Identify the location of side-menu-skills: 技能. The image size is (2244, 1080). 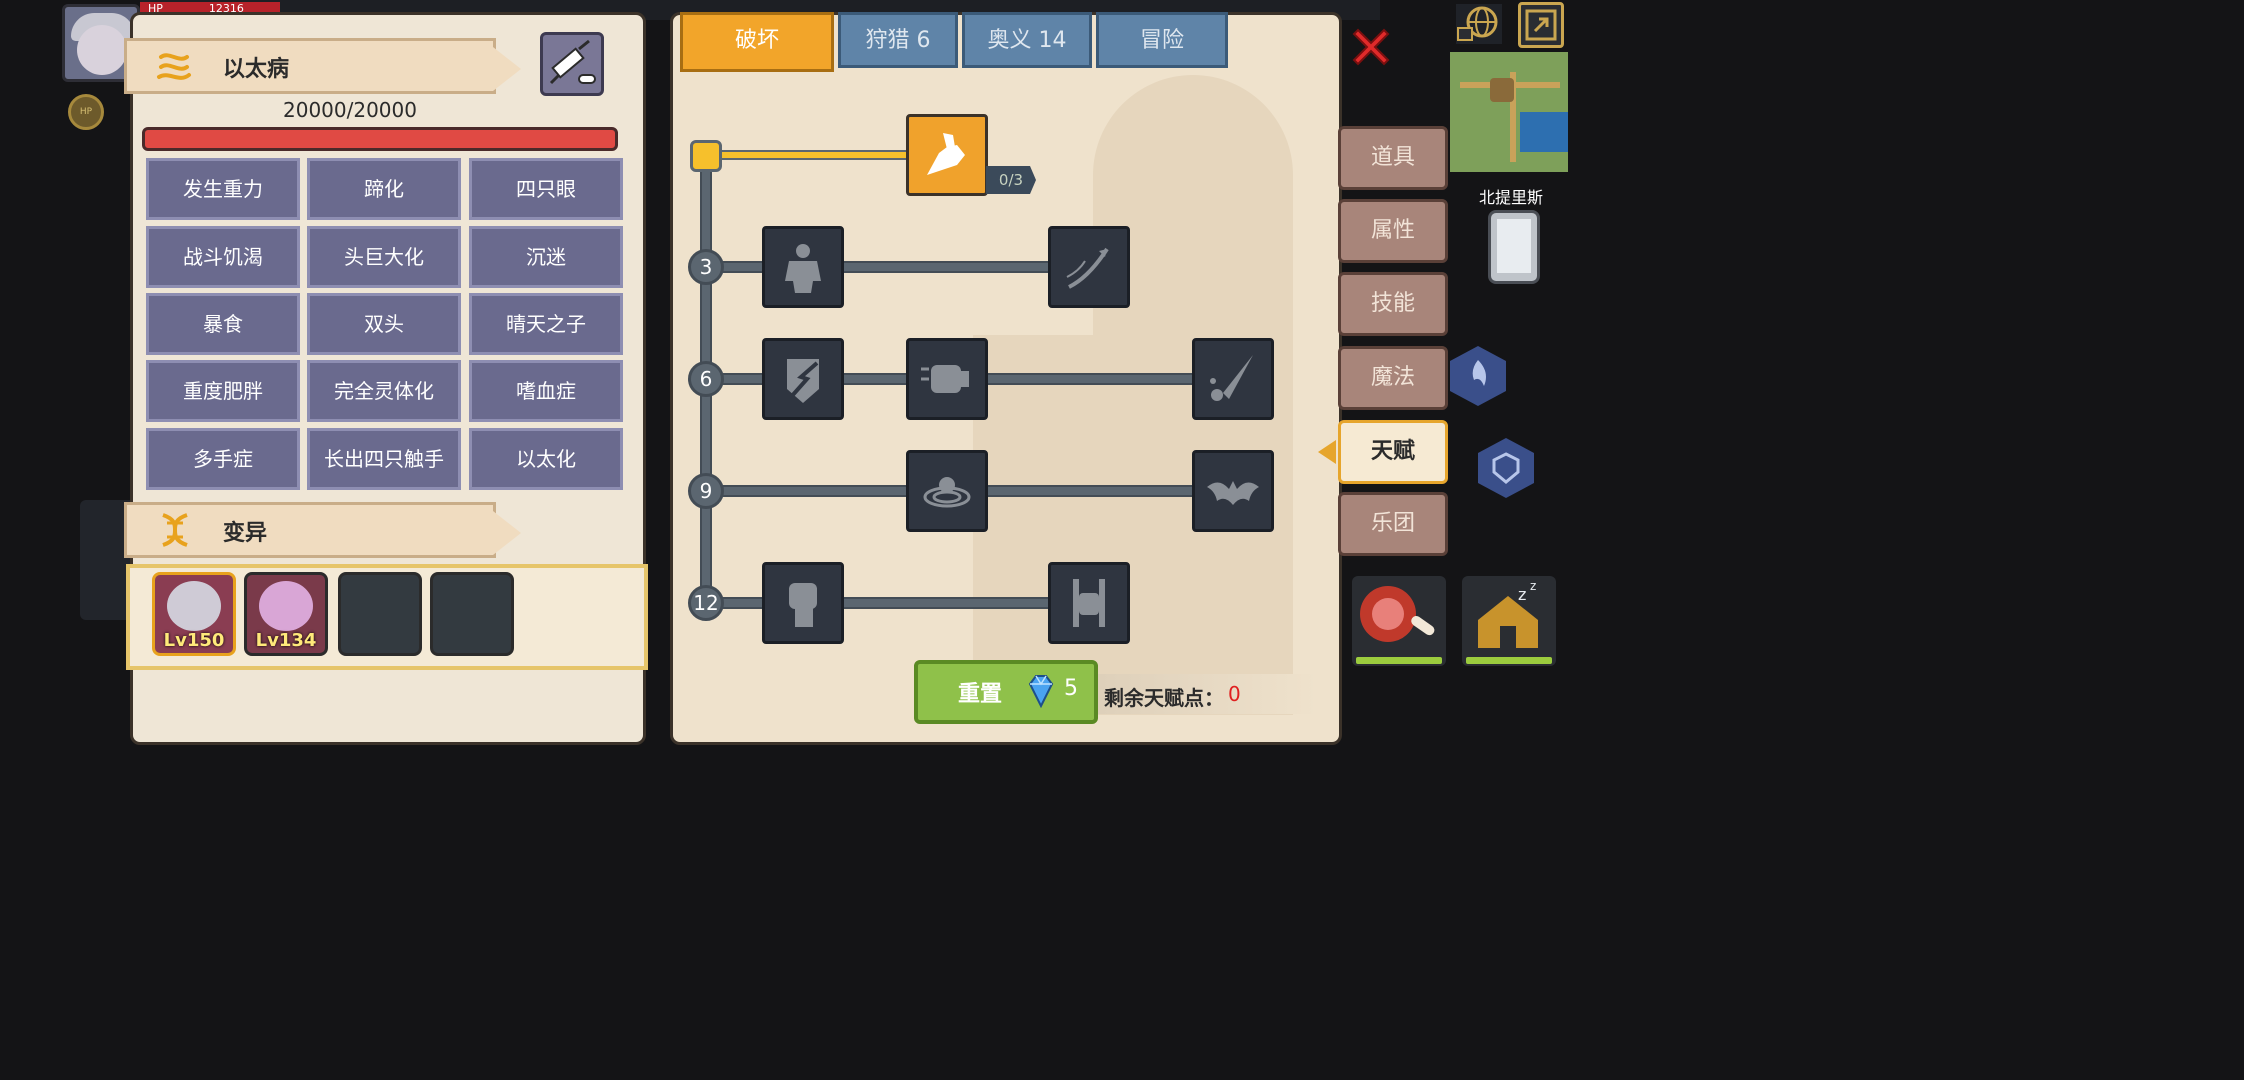
(1393, 304).